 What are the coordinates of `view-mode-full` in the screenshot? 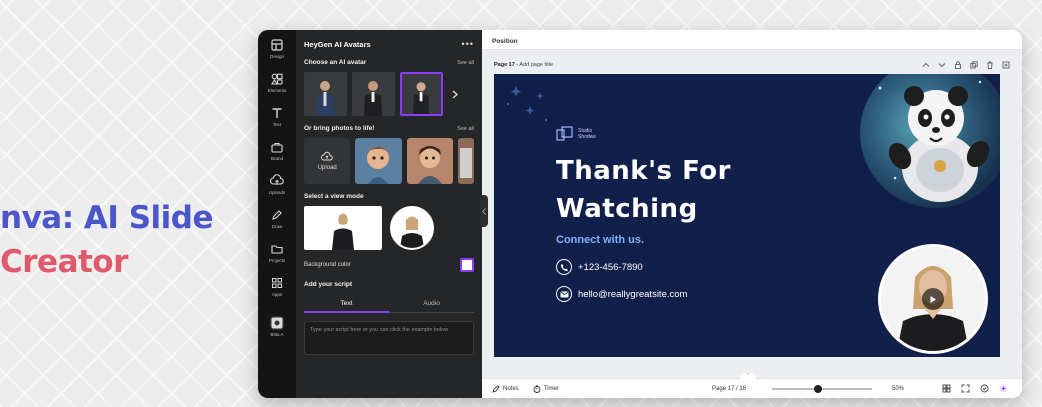 It's located at (343, 228).